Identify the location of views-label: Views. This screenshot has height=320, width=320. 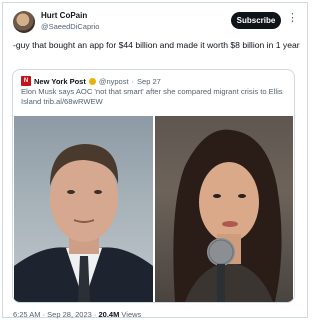
(130, 314).